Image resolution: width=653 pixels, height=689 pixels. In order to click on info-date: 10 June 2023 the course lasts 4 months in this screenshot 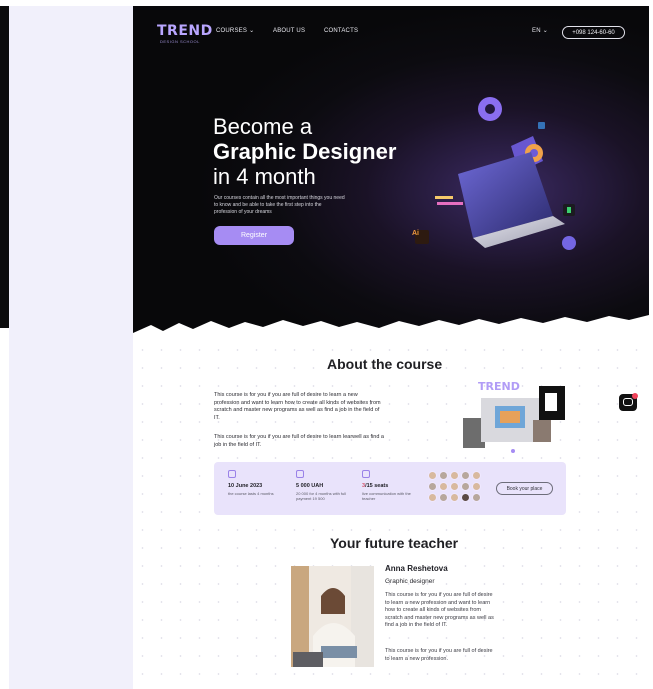, I will do `click(258, 483)`.